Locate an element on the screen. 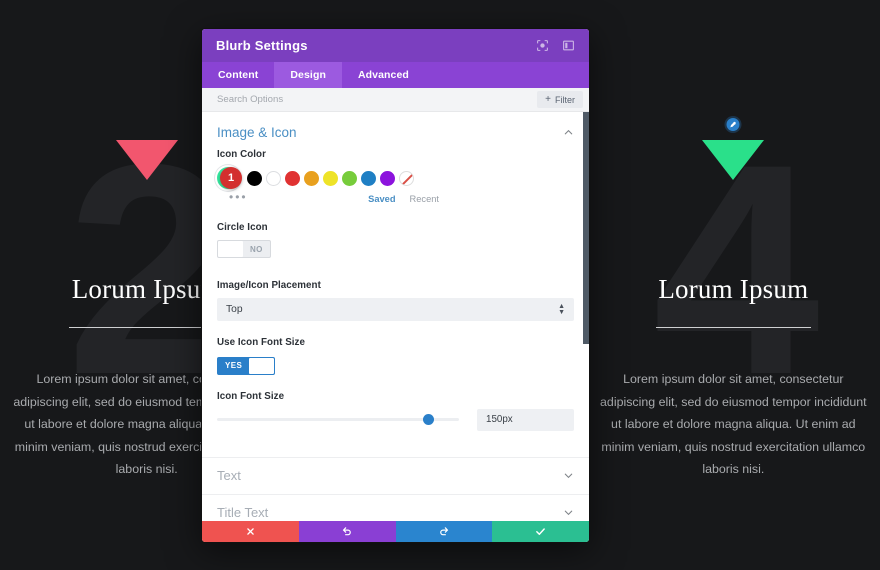 Image resolution: width=880 pixels, height=570 pixels. tab-saved-colors: Saved is located at coordinates (381, 199).